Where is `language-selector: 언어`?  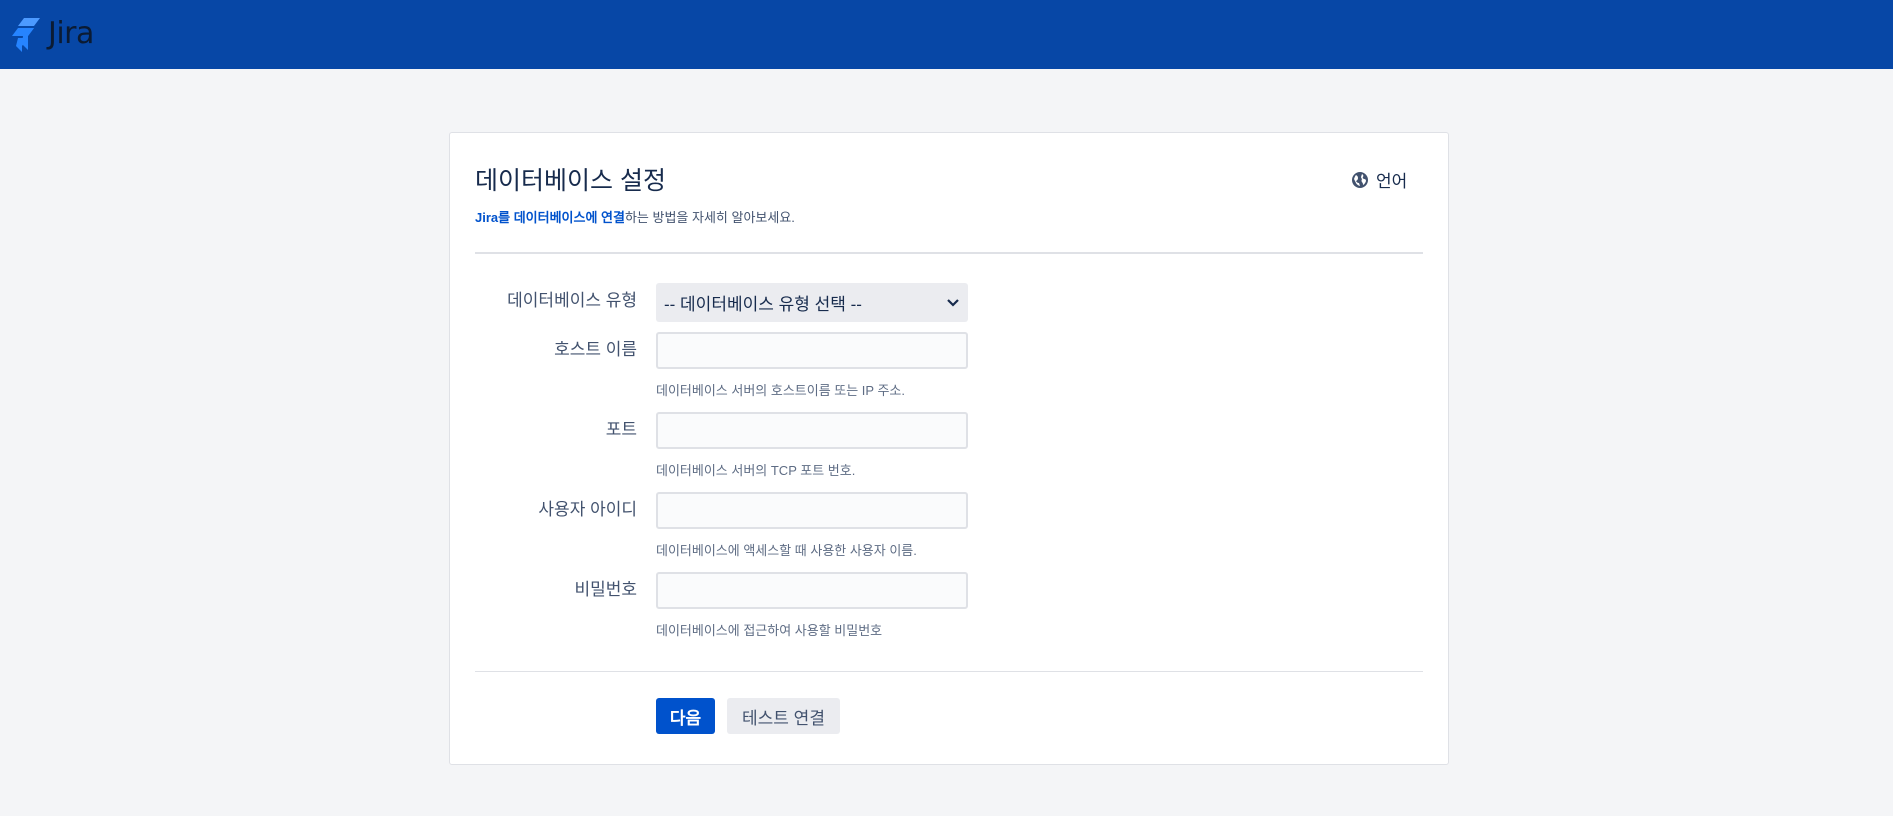
language-selector: 언어 is located at coordinates (1379, 179).